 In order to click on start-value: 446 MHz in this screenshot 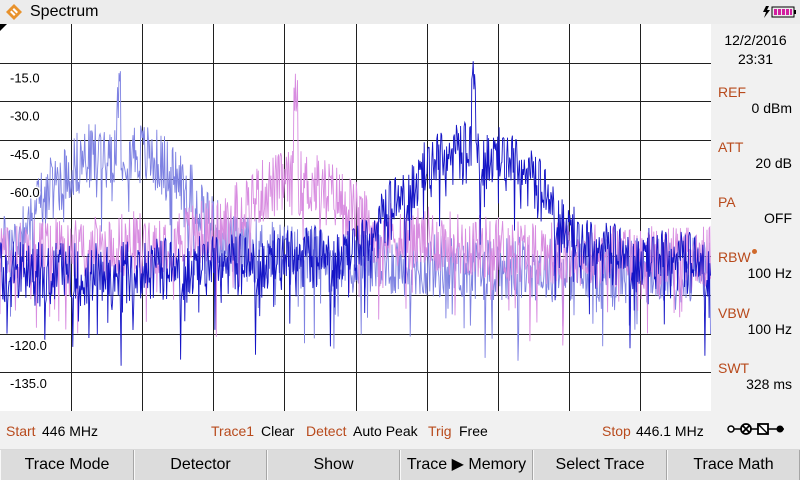, I will do `click(70, 431)`.